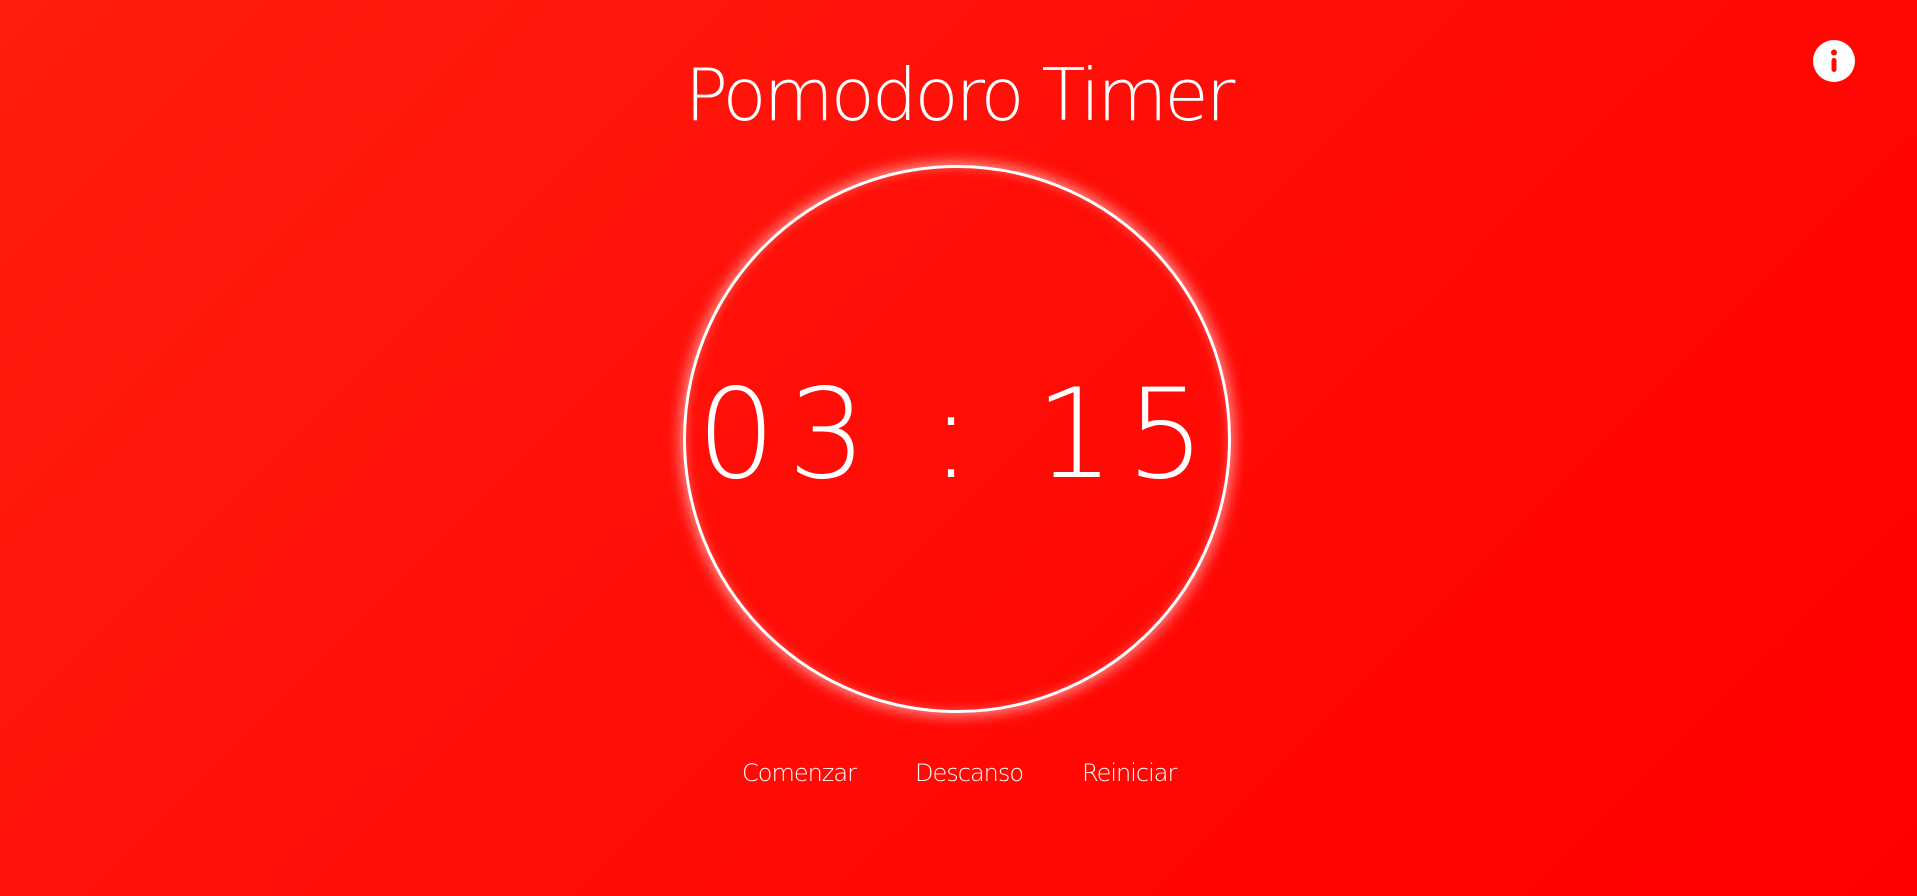 The image size is (1917, 896). What do you see at coordinates (957, 435) in the screenshot?
I see `timer-display: 03 : 15` at bounding box center [957, 435].